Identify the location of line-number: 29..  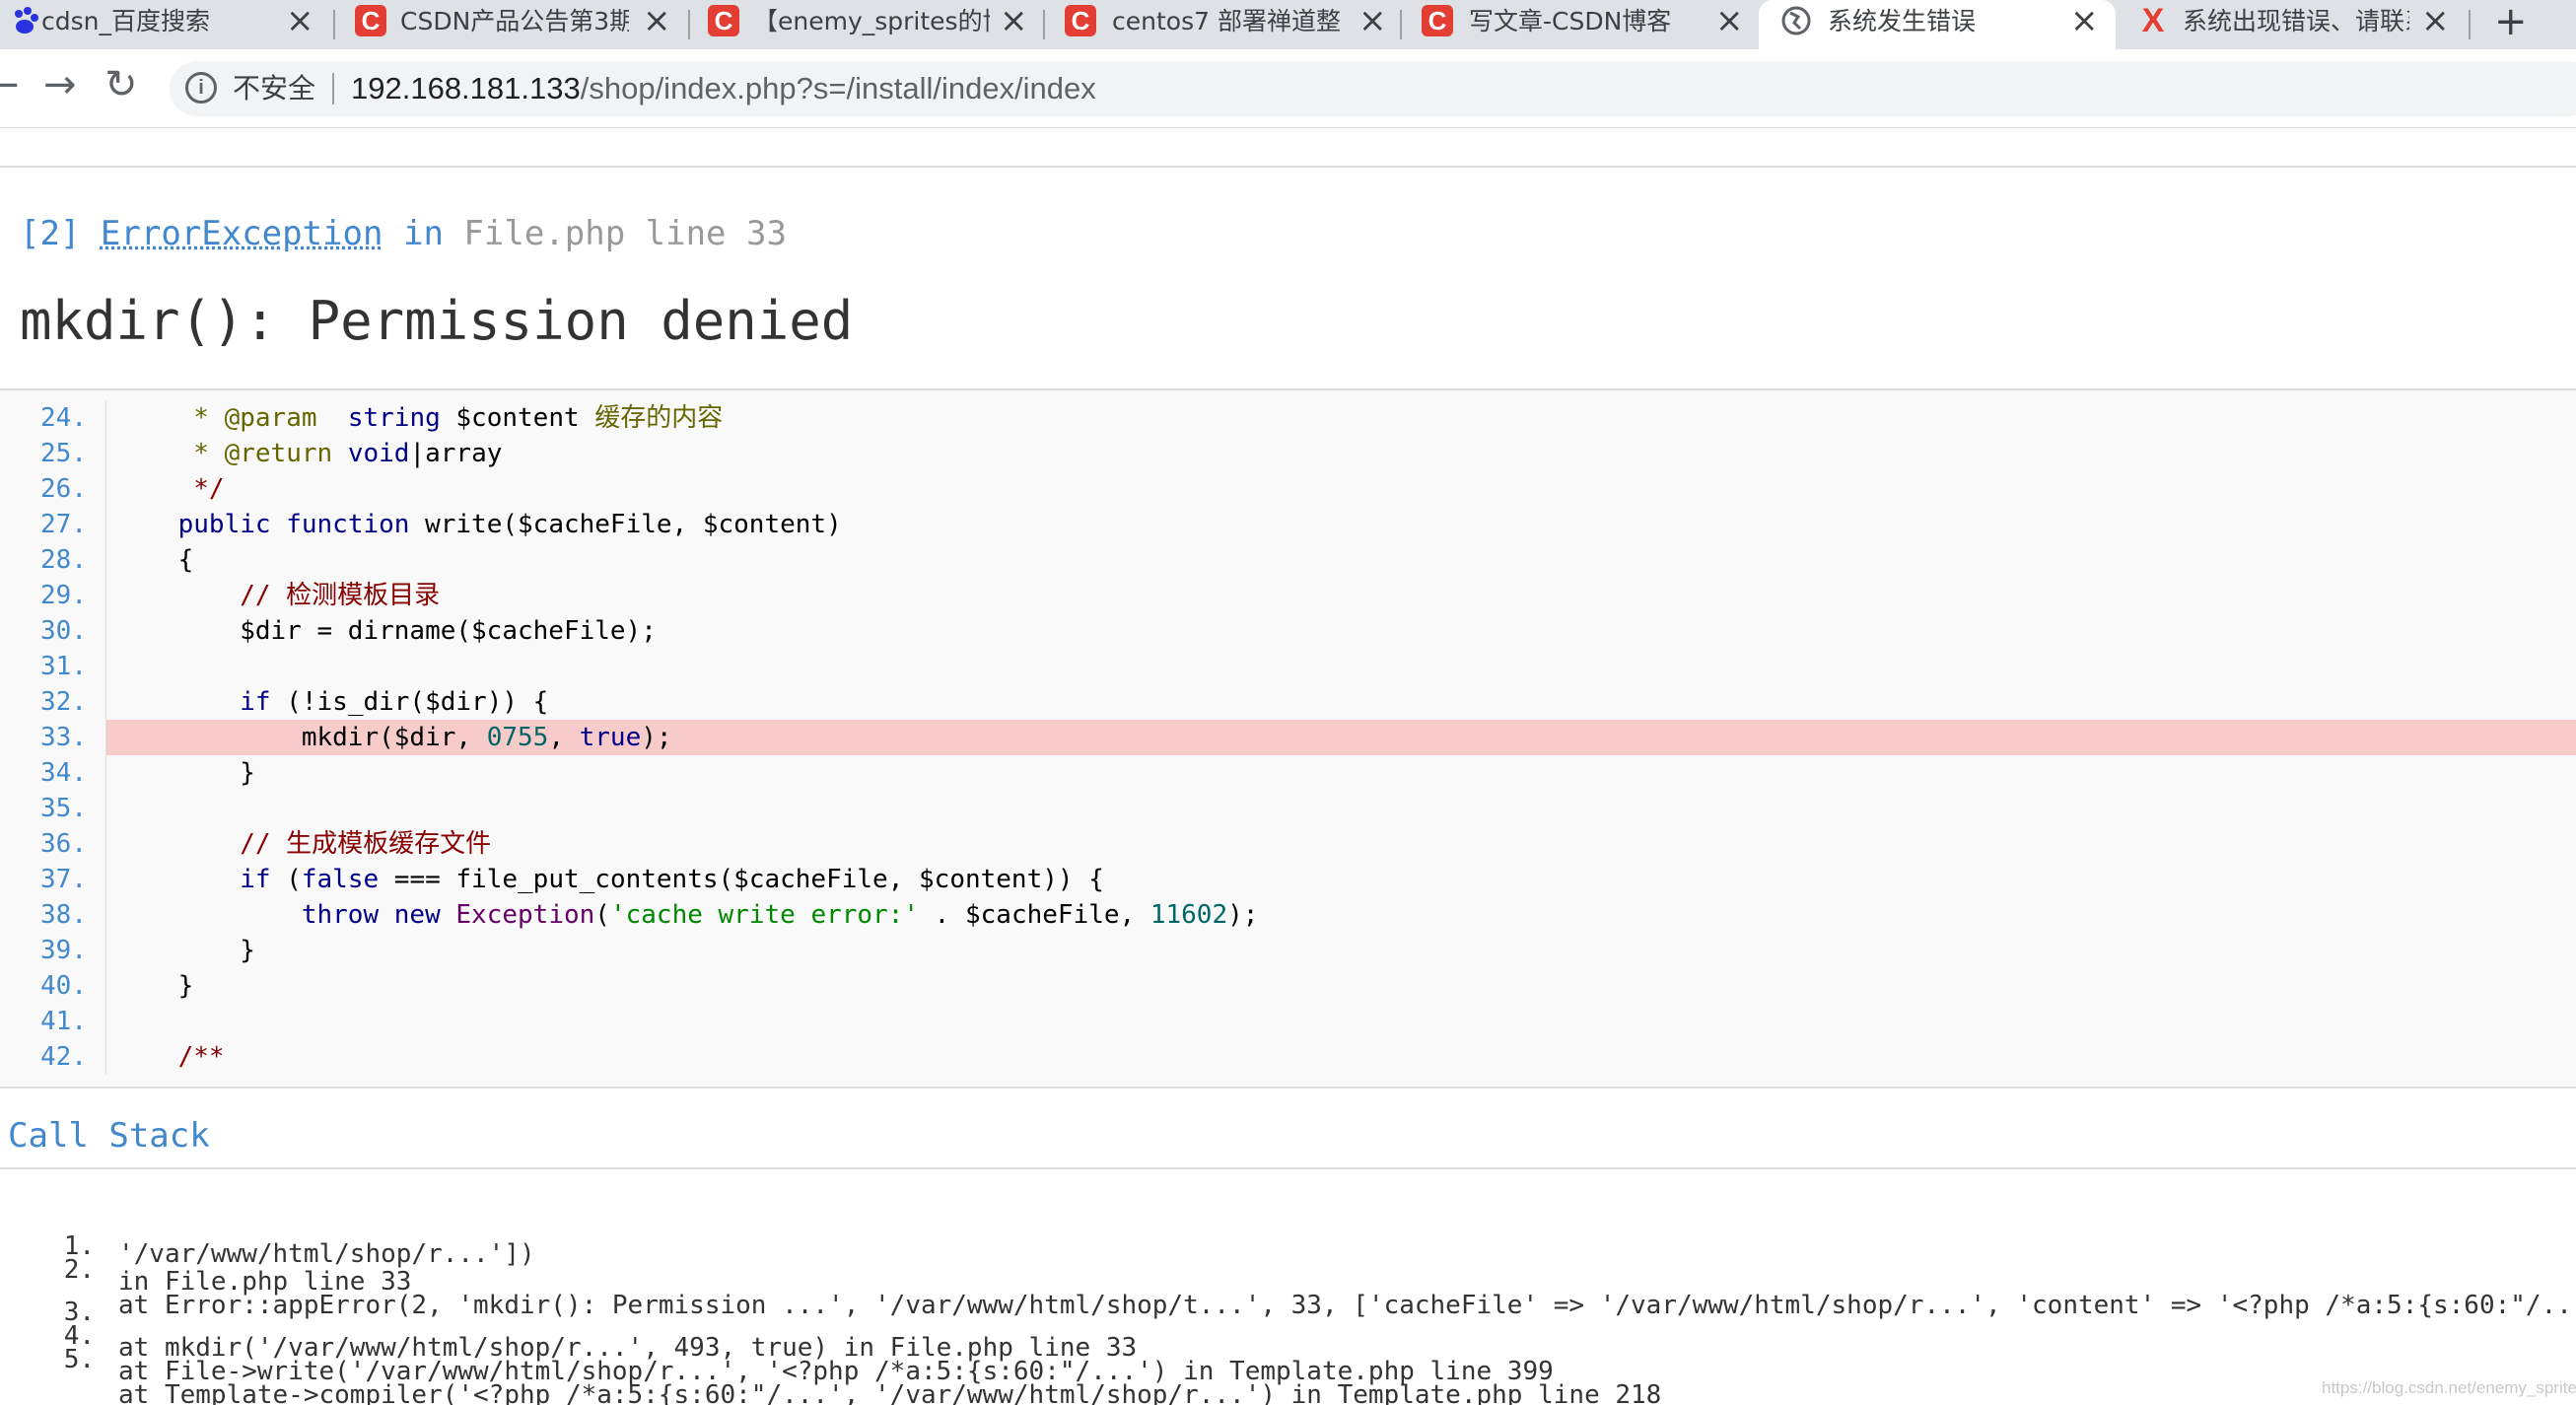
(63, 595).